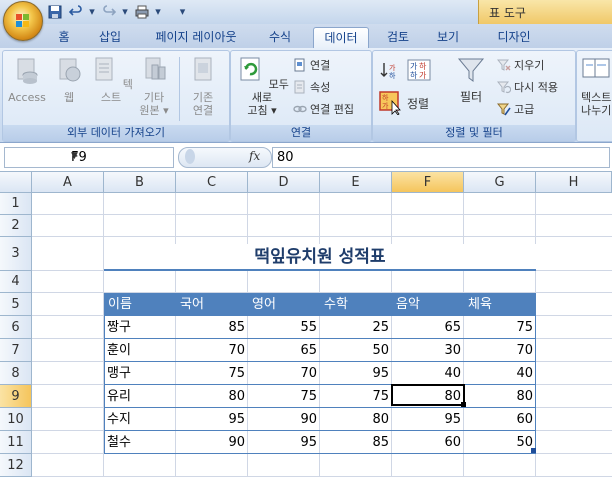 This screenshot has height=477, width=612. I want to click on row-header-5: 5, so click(16, 304).